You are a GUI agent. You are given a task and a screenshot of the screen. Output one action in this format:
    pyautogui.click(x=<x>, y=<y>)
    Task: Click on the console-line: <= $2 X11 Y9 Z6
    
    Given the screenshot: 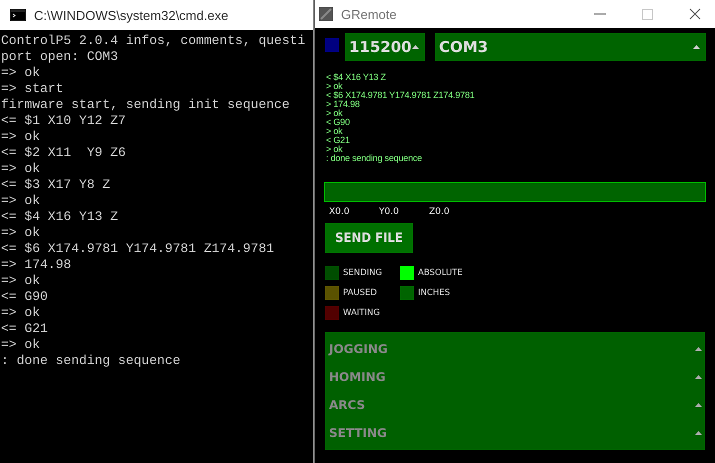 What is the action you would take?
    pyautogui.click(x=64, y=153)
    